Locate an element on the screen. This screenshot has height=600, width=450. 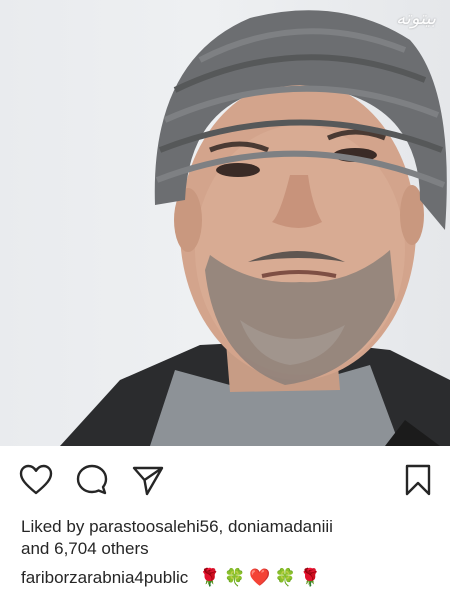
post-actions-bar is located at coordinates (225, 480).